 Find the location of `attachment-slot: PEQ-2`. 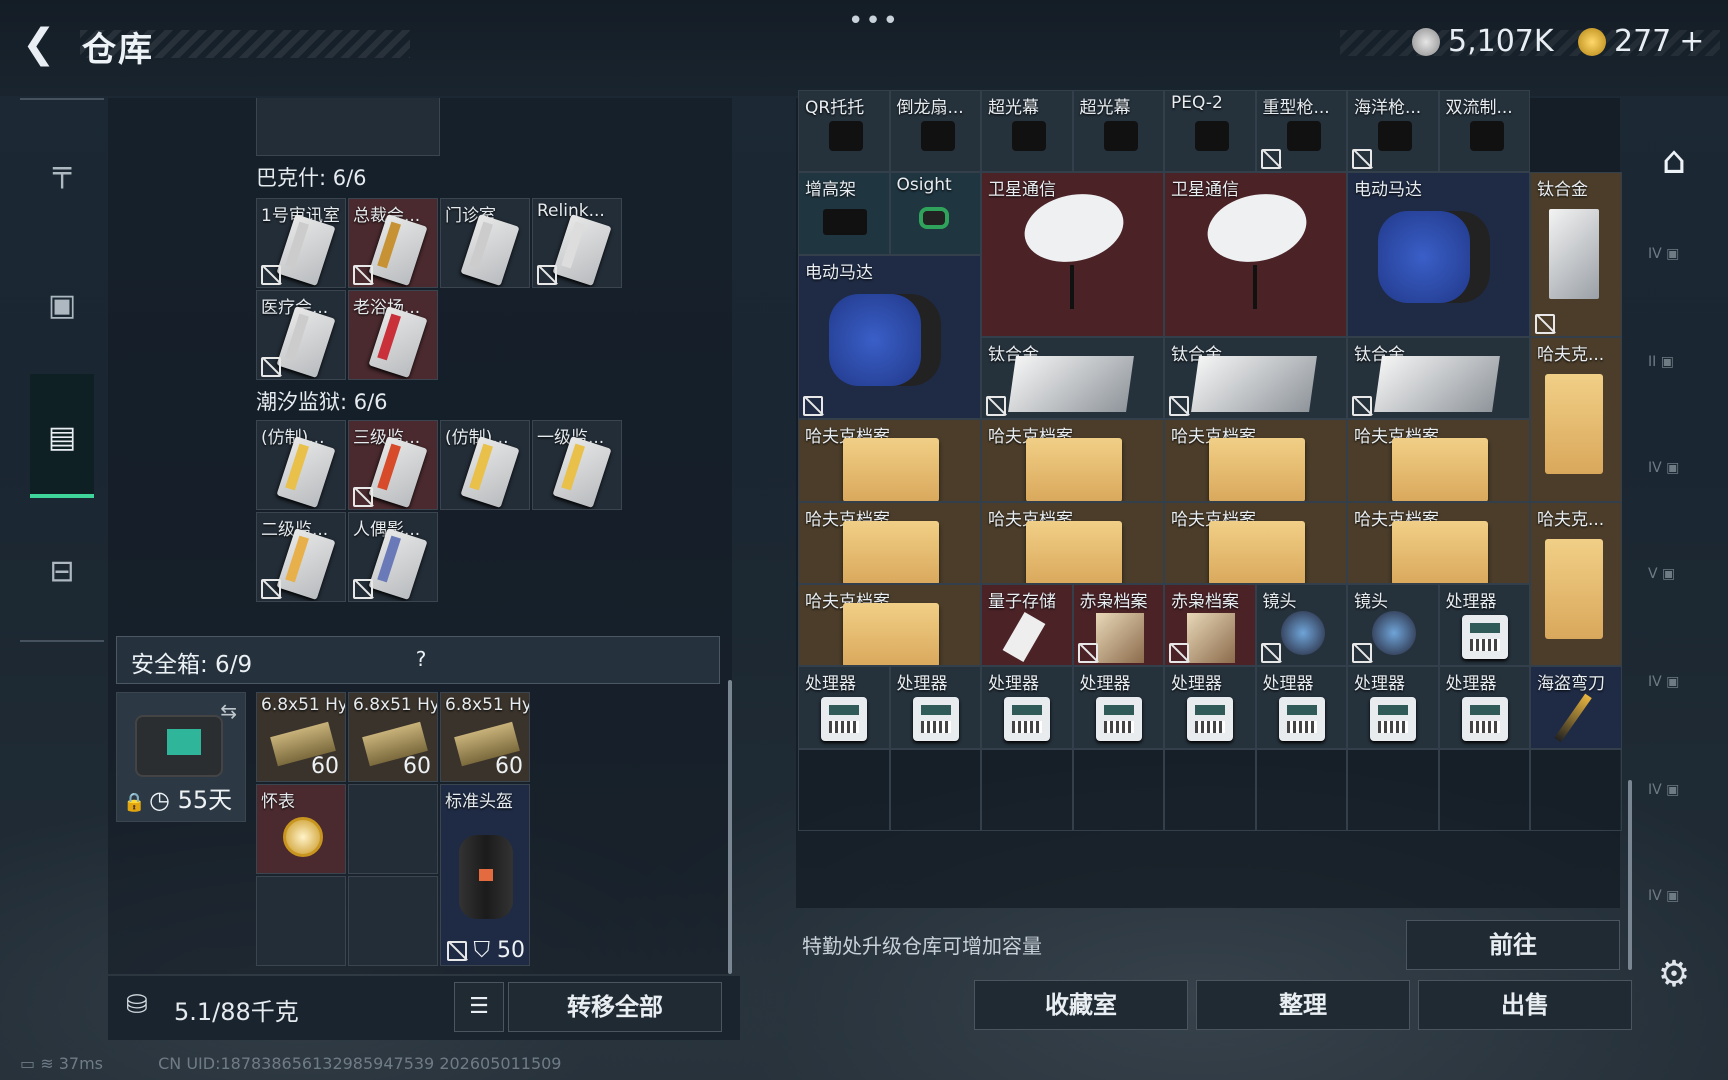

attachment-slot: PEQ-2 is located at coordinates (1210, 131).